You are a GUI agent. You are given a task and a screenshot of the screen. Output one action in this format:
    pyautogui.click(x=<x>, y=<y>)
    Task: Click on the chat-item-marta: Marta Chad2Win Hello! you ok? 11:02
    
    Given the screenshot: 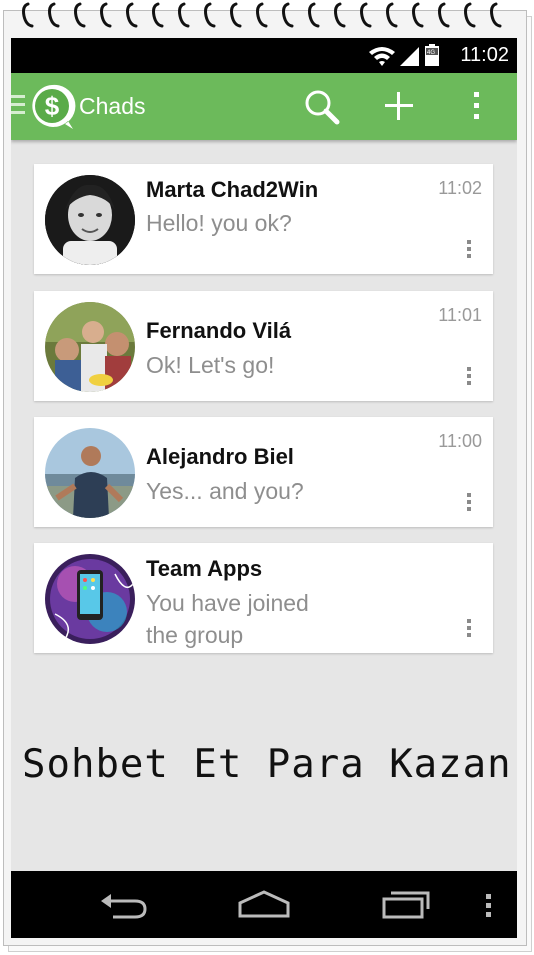 What is the action you would take?
    pyautogui.click(x=263, y=219)
    